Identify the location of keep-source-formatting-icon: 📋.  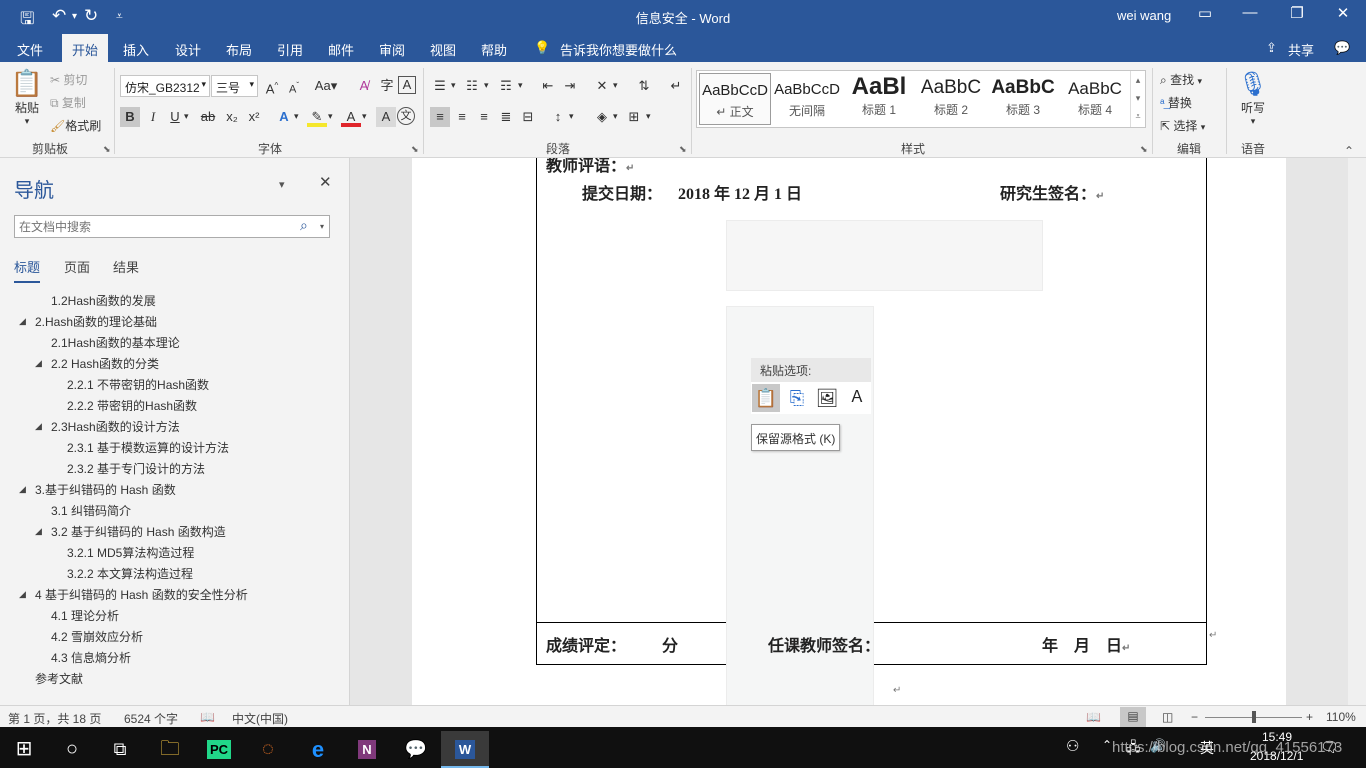
(766, 398).